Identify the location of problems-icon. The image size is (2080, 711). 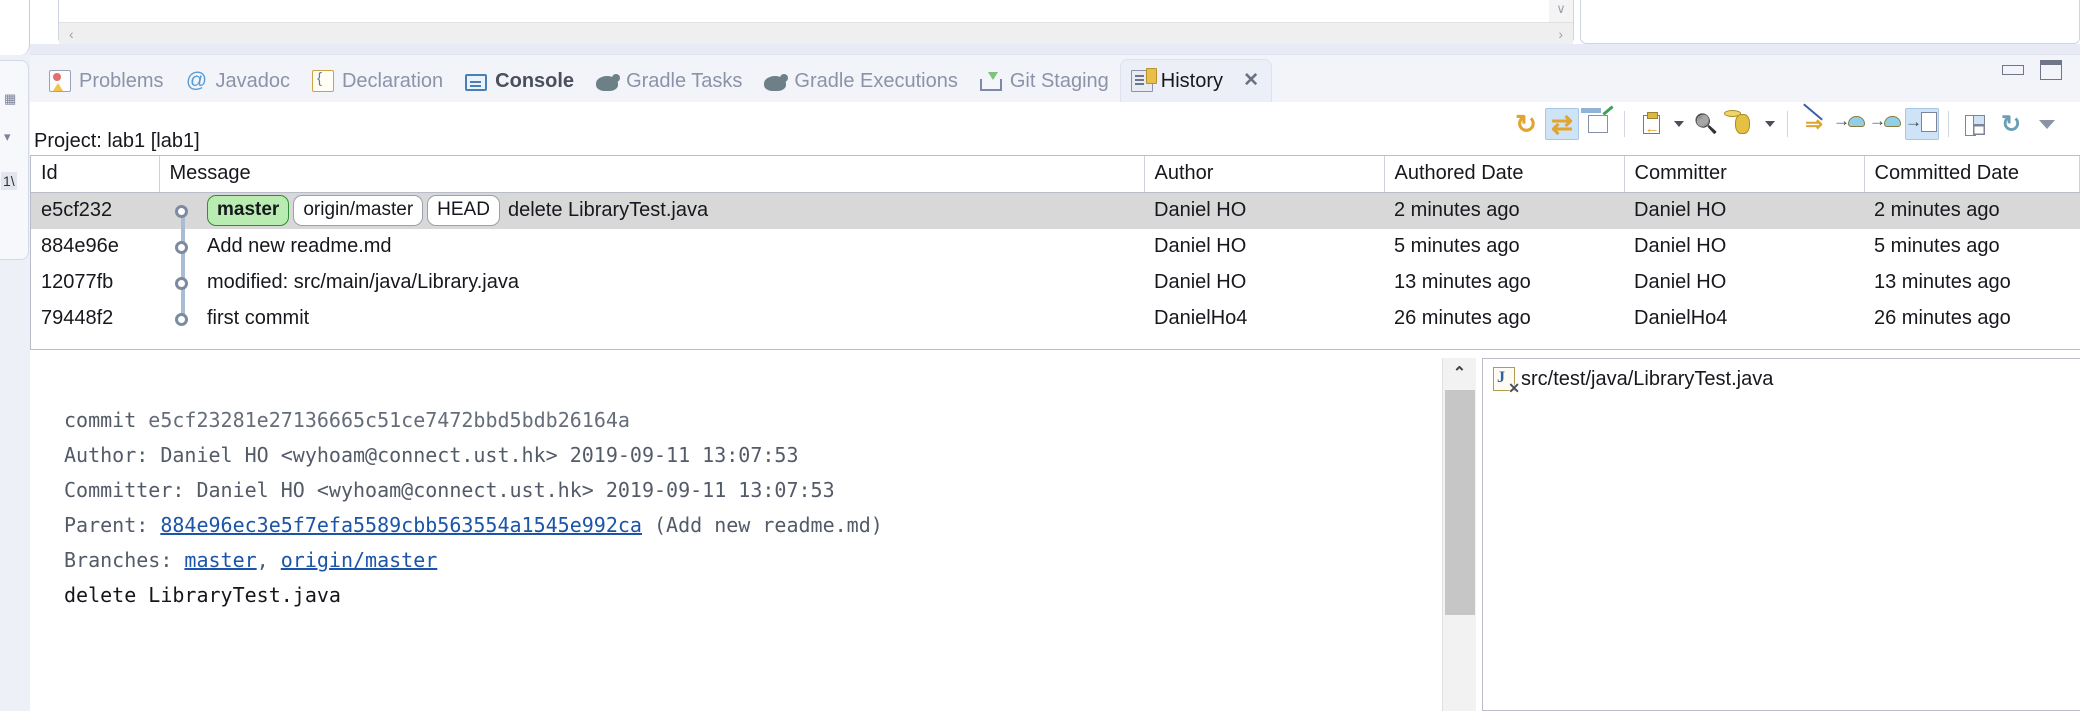
(60, 81).